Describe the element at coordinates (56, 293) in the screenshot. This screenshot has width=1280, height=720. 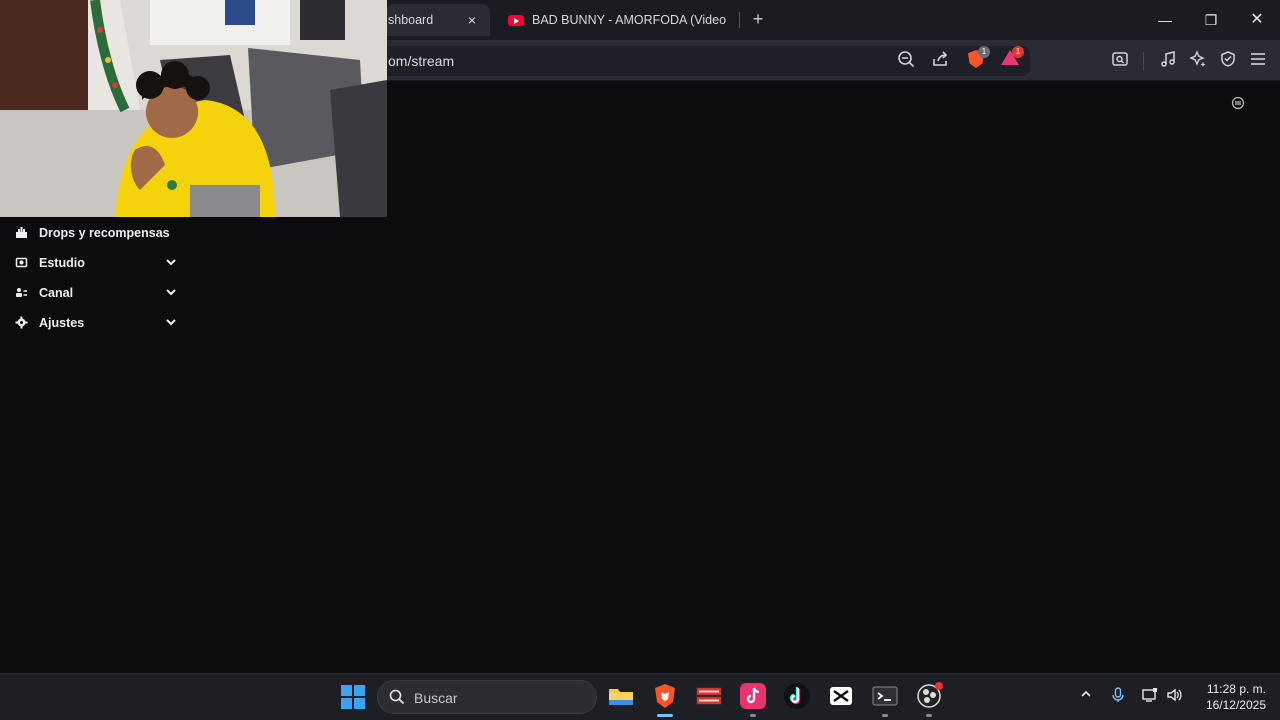
I see `sidebar-item-label: Canal` at that location.